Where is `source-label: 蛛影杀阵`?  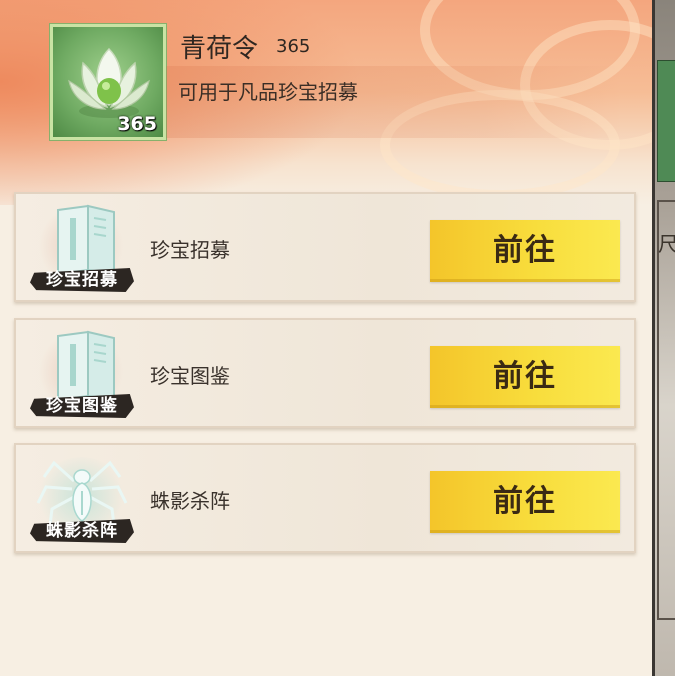 source-label: 蛛影杀阵 is located at coordinates (190, 501).